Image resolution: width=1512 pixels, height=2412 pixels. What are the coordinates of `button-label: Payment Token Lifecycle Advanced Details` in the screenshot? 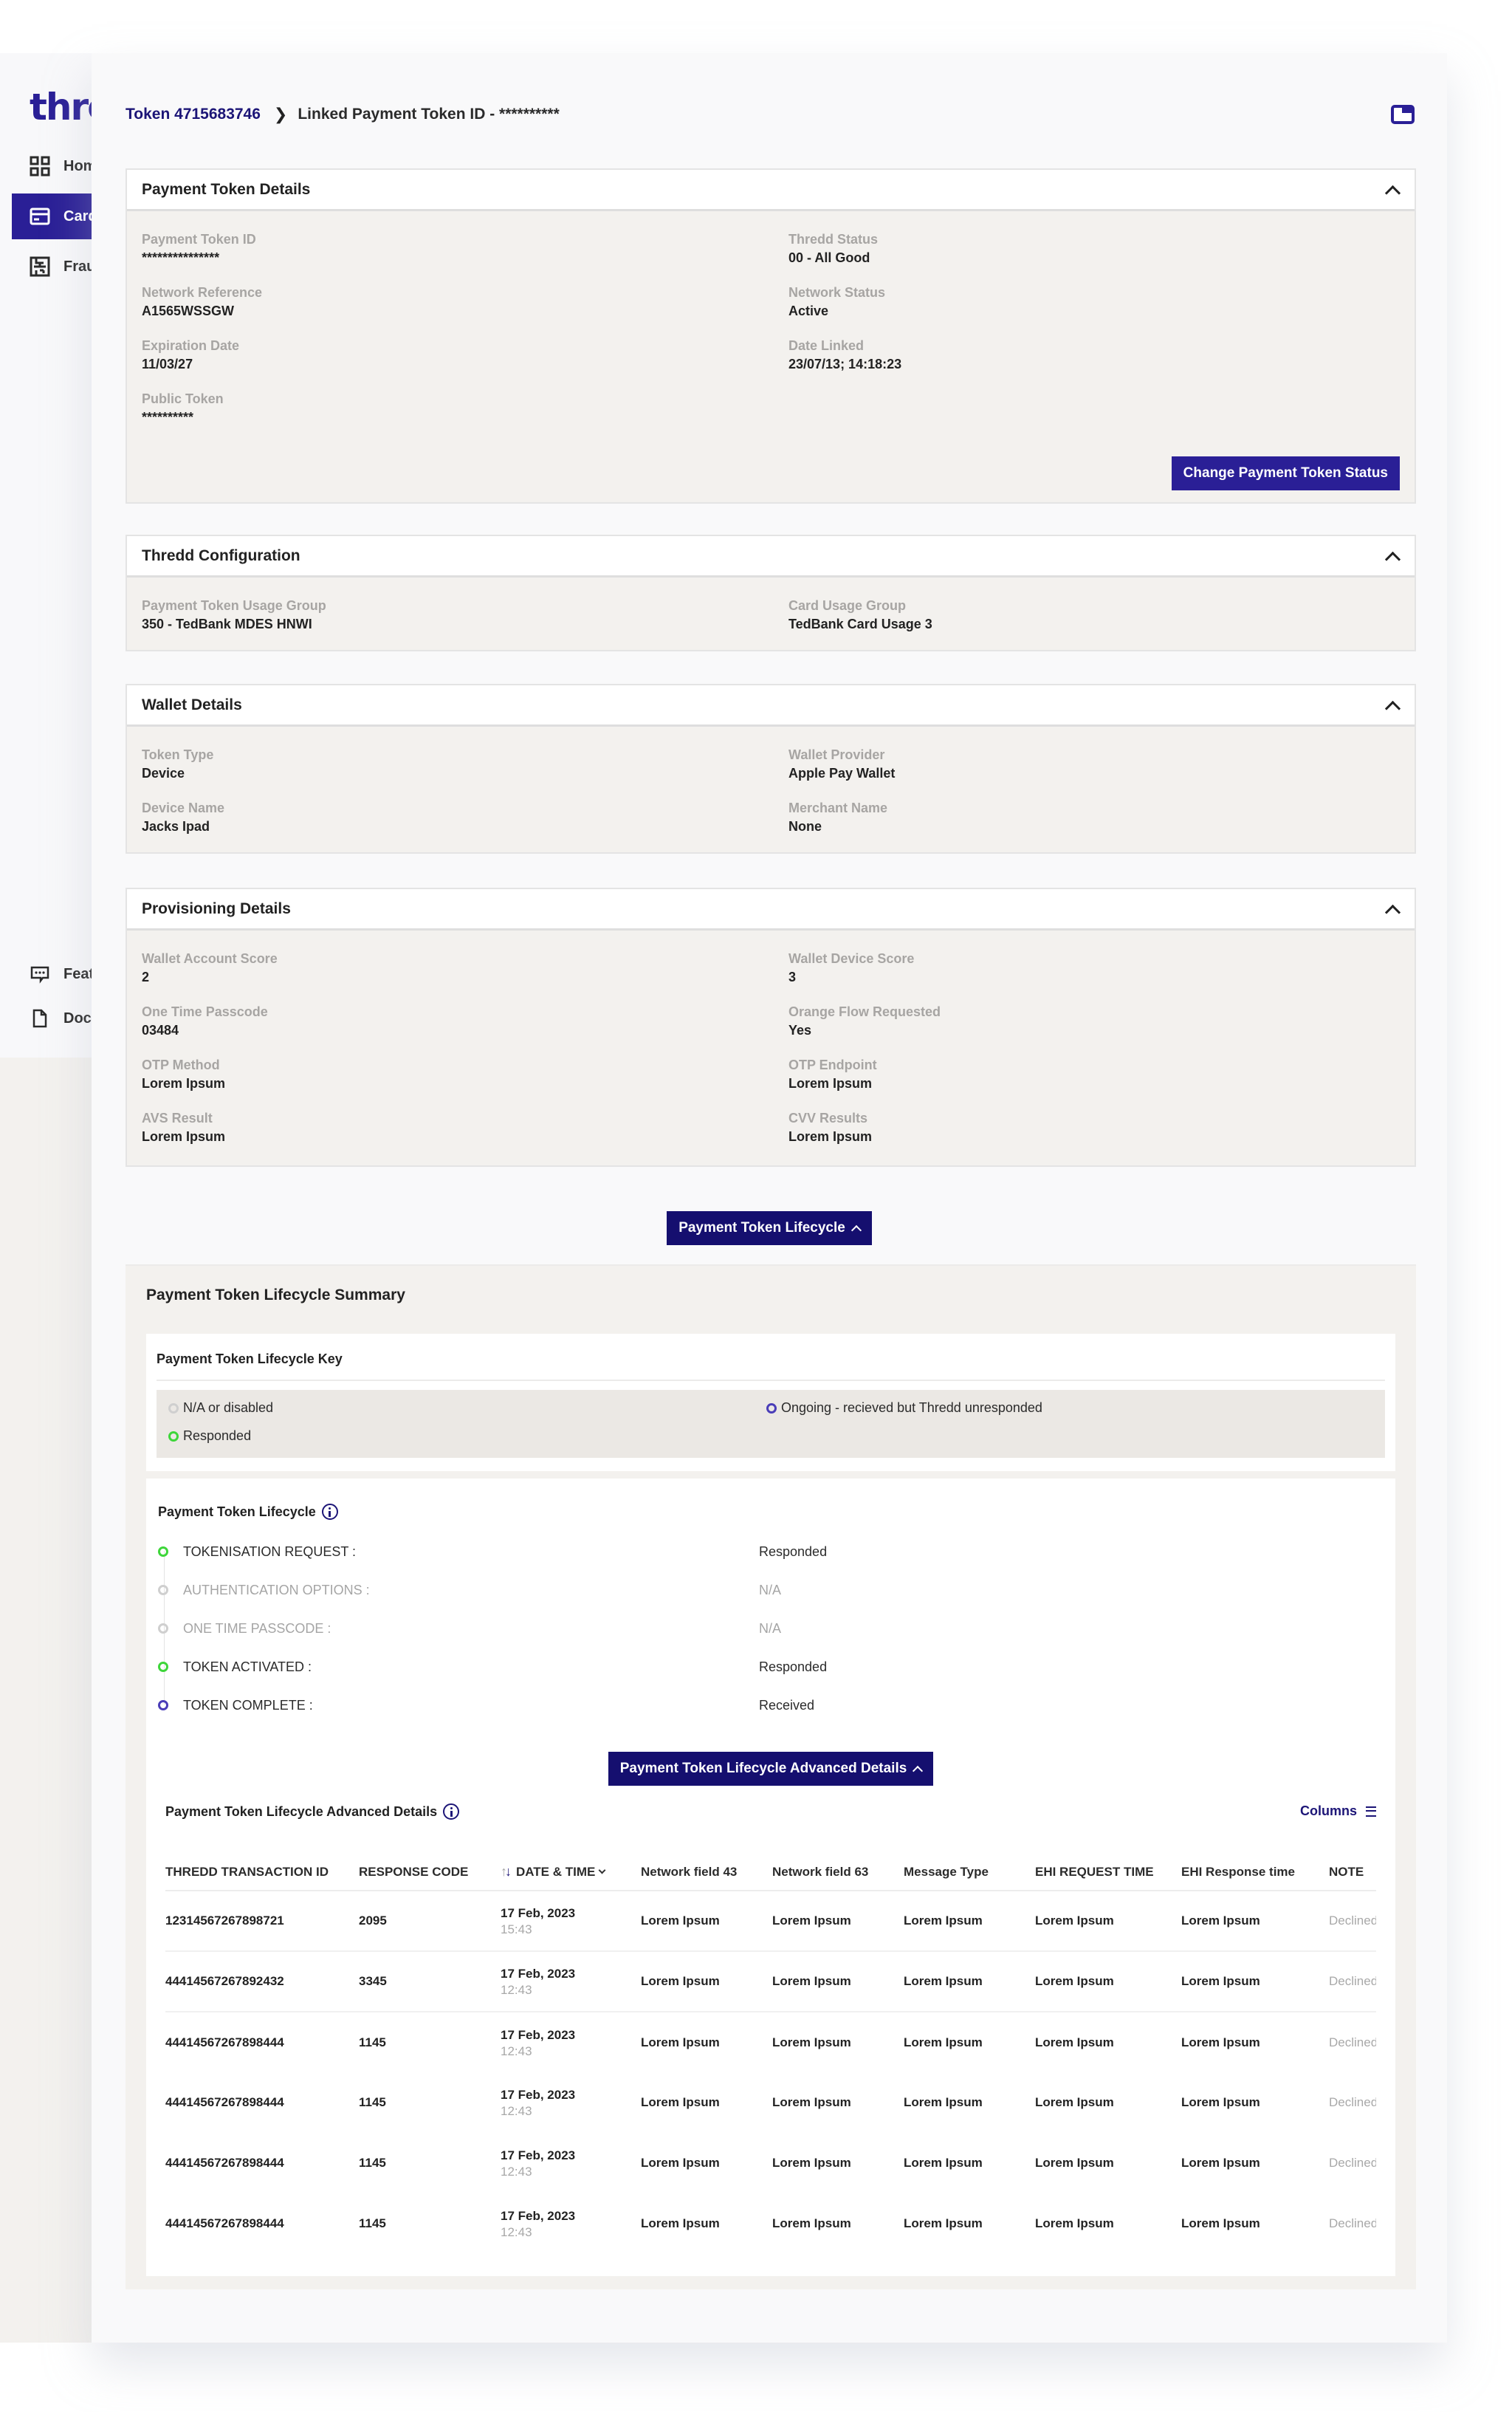 It's located at (763, 1769).